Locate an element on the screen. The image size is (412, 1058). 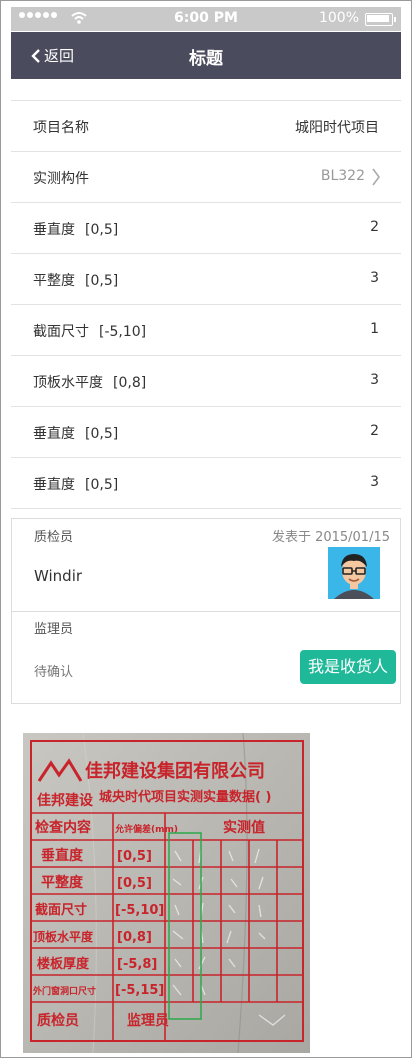
posted-date: 发表于 2015/01/15 is located at coordinates (331, 535).